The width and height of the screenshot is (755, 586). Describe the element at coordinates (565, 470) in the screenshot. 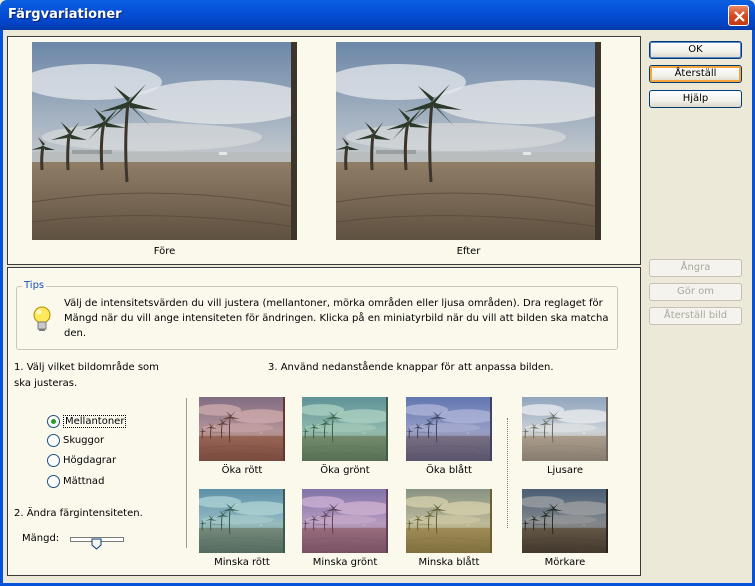

I see `label-lighter: Ljusare` at that location.